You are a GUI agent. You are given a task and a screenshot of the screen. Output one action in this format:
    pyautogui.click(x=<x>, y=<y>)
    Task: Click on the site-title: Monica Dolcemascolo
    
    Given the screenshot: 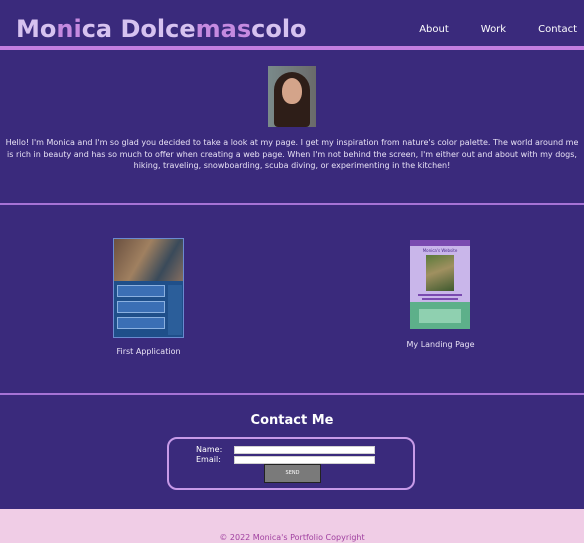 What is the action you would take?
    pyautogui.click(x=161, y=29)
    